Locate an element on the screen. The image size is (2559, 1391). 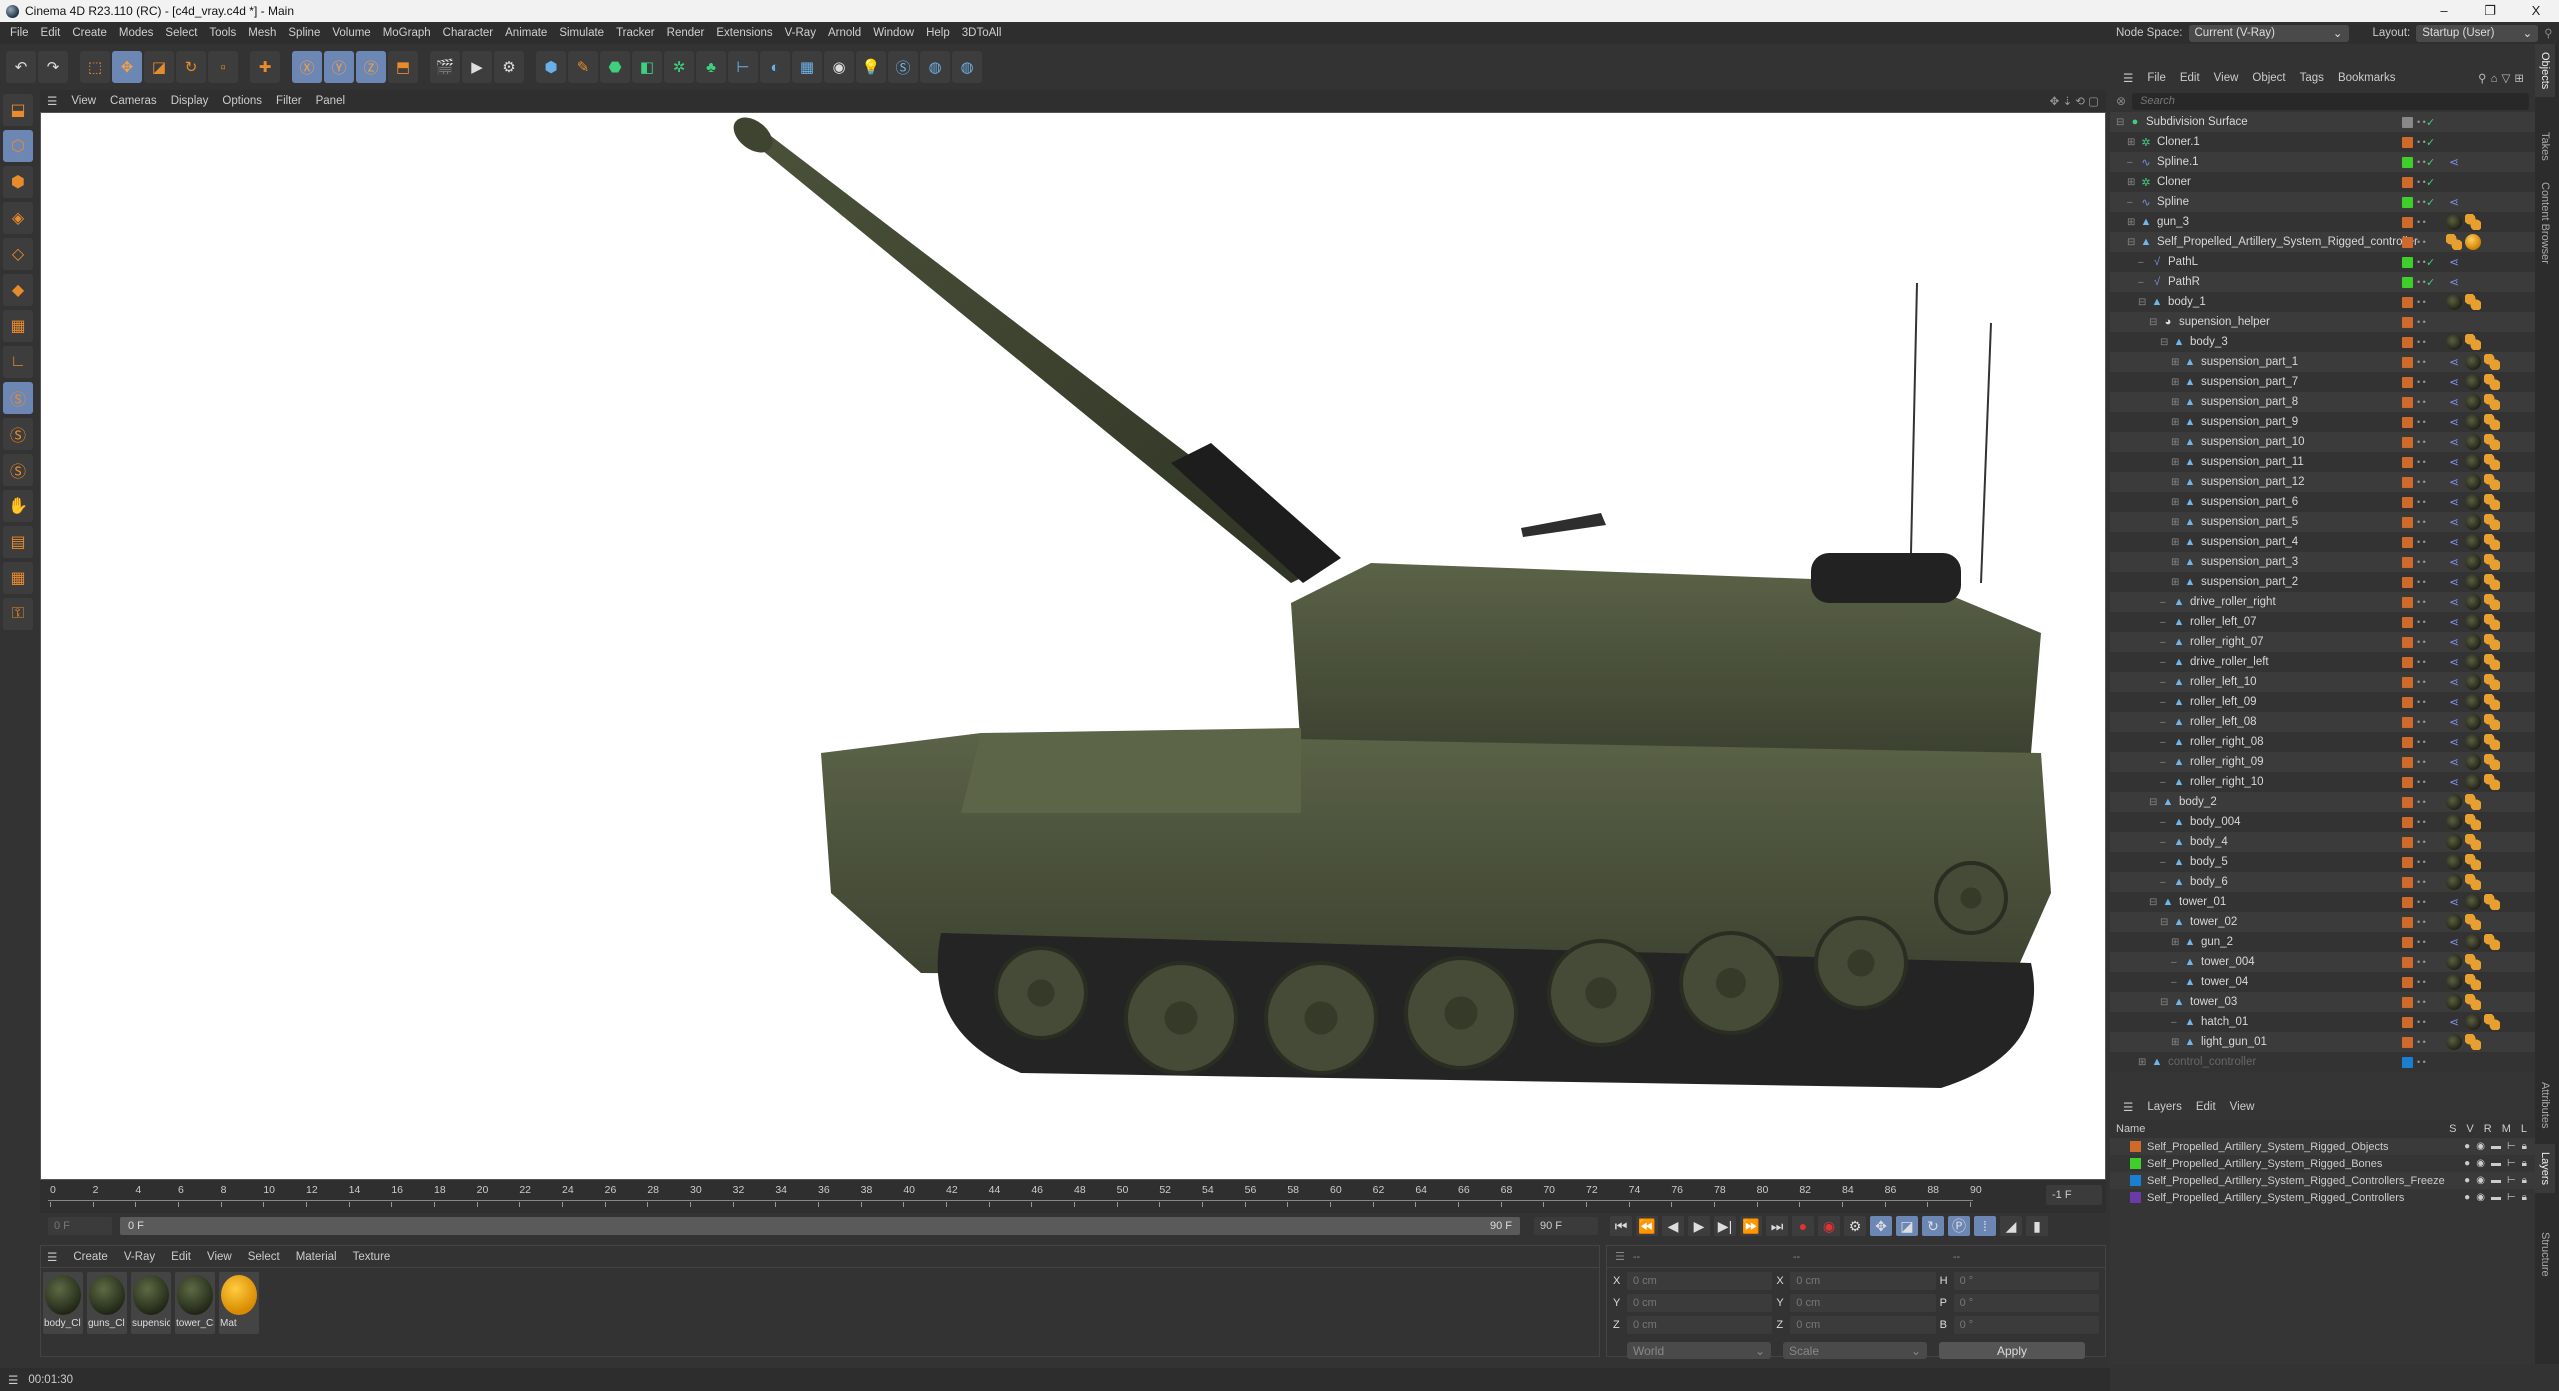
prev-frame-icon: ◀ is located at coordinates (1673, 1226).